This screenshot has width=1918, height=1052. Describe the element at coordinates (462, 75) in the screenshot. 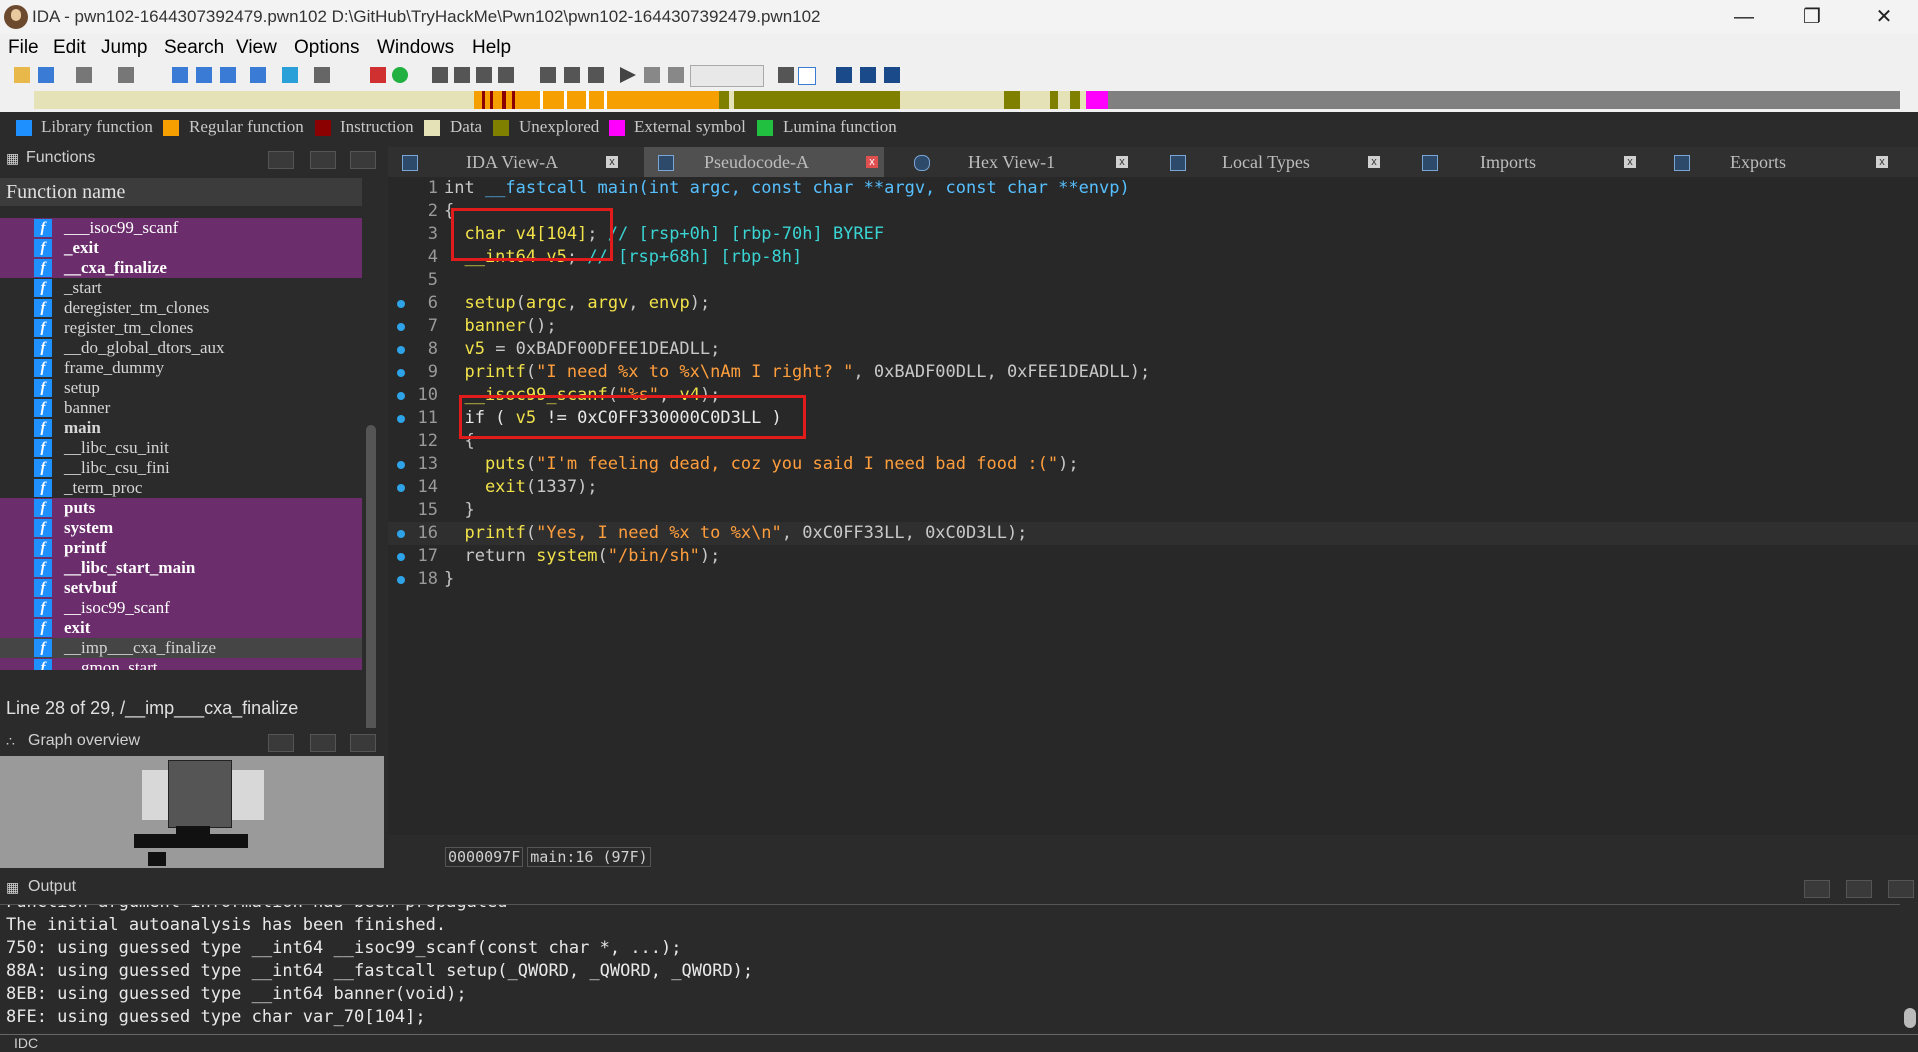

I see `flow-icon` at that location.